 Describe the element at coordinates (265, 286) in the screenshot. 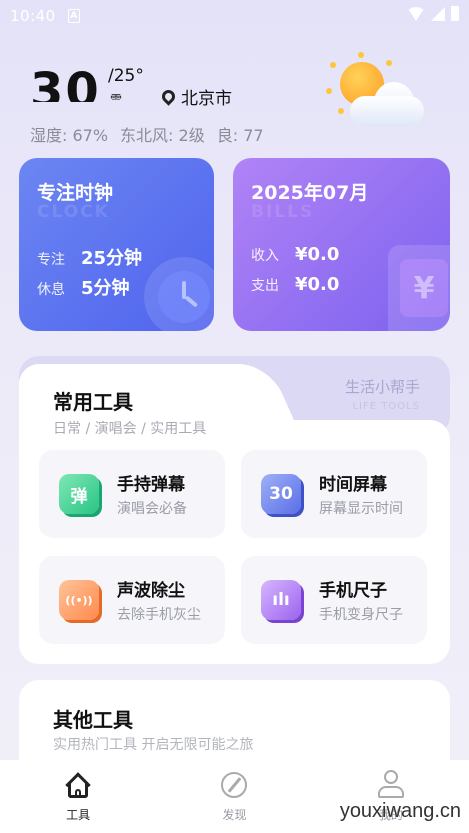

I see `expense-label: 支出` at that location.